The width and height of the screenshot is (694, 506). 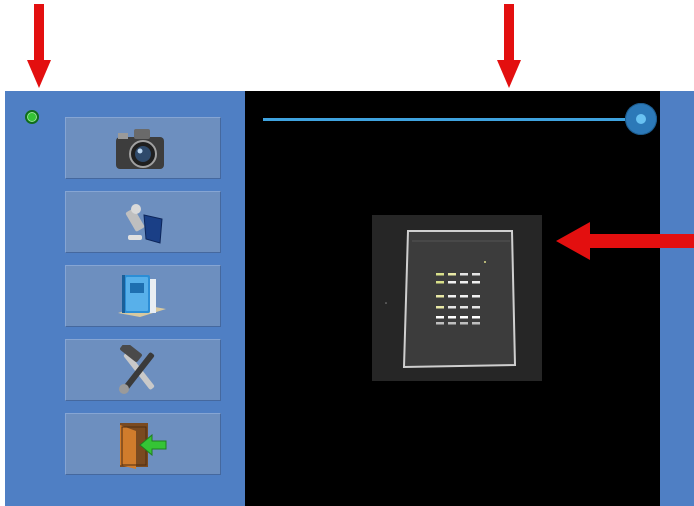 I want to click on gel-image, so click(x=457, y=298).